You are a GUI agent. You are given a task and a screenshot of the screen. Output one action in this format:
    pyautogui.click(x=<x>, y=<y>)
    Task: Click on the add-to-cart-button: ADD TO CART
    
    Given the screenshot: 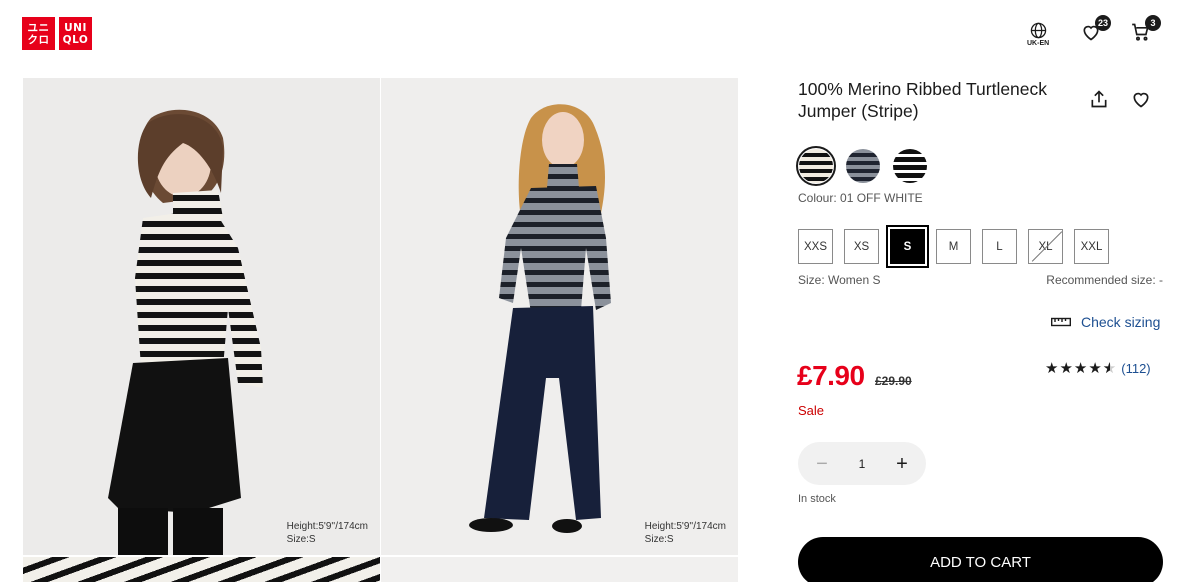 What is the action you would take?
    pyautogui.click(x=980, y=559)
    